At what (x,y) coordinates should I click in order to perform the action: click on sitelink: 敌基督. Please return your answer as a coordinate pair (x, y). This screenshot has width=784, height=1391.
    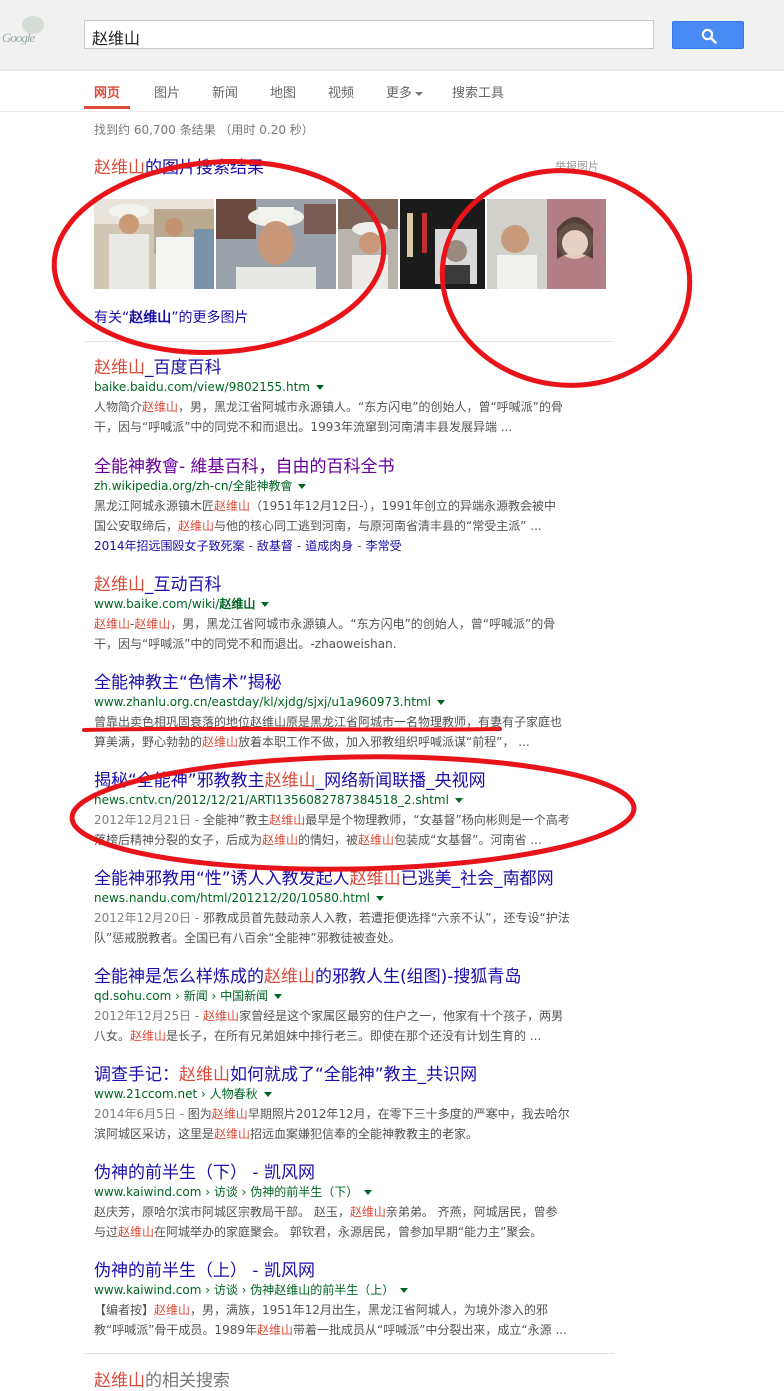
    Looking at the image, I should click on (275, 546).